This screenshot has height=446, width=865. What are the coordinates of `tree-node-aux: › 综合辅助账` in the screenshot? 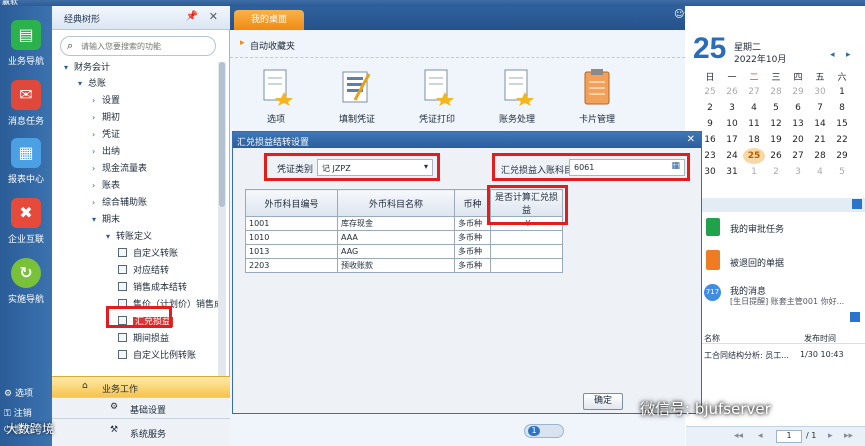 It's located at (119, 201).